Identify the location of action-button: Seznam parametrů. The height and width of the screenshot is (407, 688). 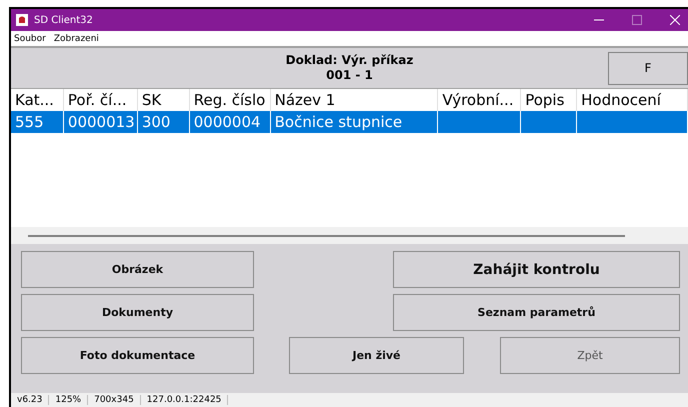
(536, 312).